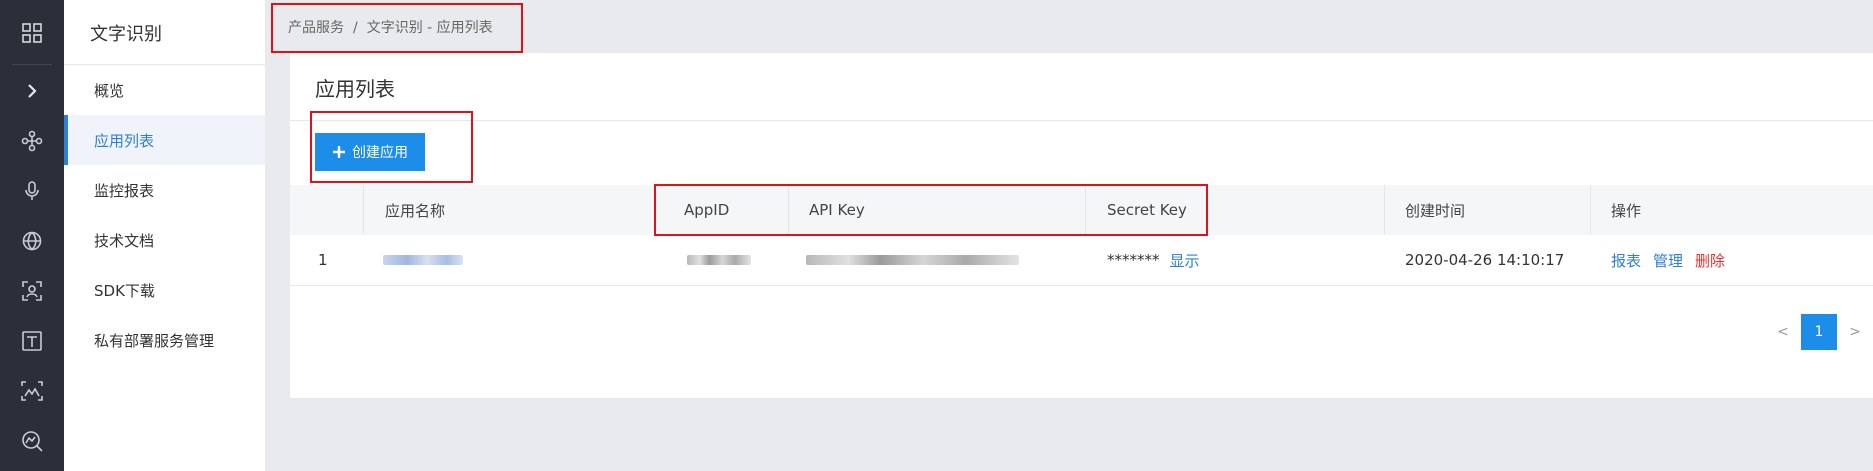 Image resolution: width=1873 pixels, height=471 pixels. I want to click on operations-cell: 报表 管理 删除, so click(1668, 260).